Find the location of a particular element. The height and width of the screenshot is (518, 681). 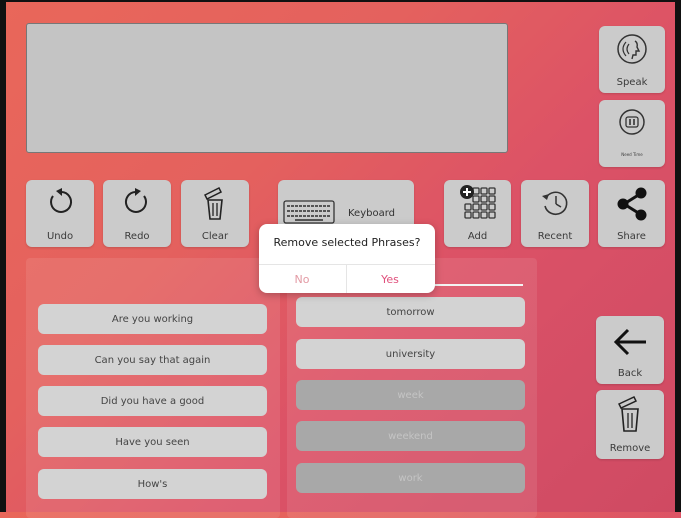

add-label: Add is located at coordinates (477, 236).